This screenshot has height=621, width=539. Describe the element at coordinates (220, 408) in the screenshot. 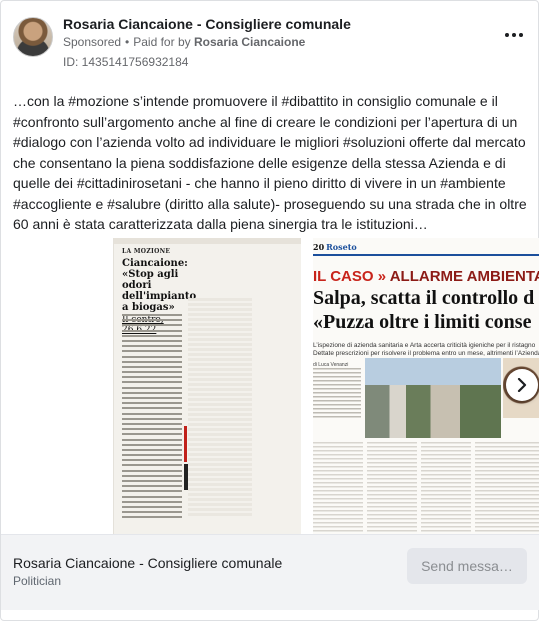

I see `clipping-1-column` at that location.